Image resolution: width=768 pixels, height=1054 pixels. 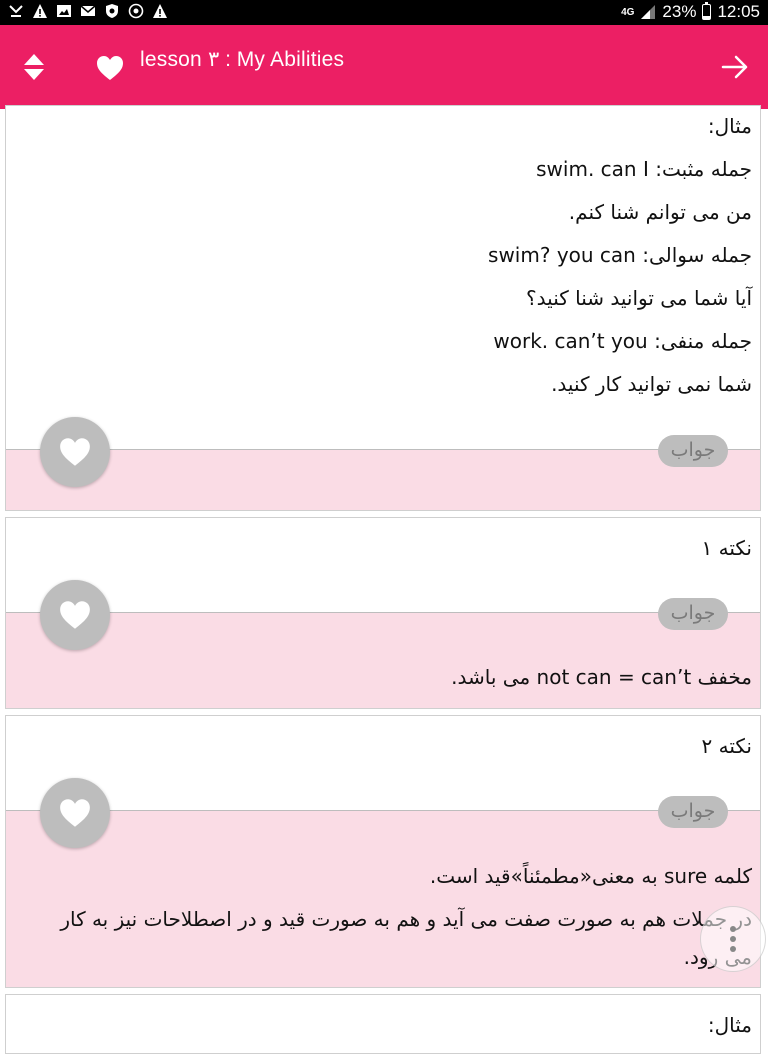 What do you see at coordinates (136, 11) in the screenshot?
I see `power-circle-icon` at bounding box center [136, 11].